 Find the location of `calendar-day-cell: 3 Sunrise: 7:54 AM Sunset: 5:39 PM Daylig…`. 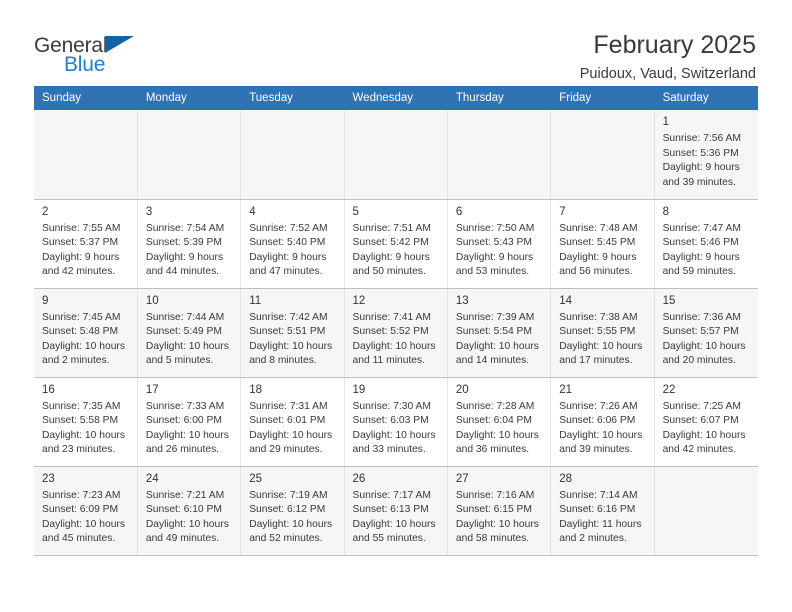

calendar-day-cell: 3 Sunrise: 7:54 AM Sunset: 5:39 PM Daylig… is located at coordinates (189, 244).